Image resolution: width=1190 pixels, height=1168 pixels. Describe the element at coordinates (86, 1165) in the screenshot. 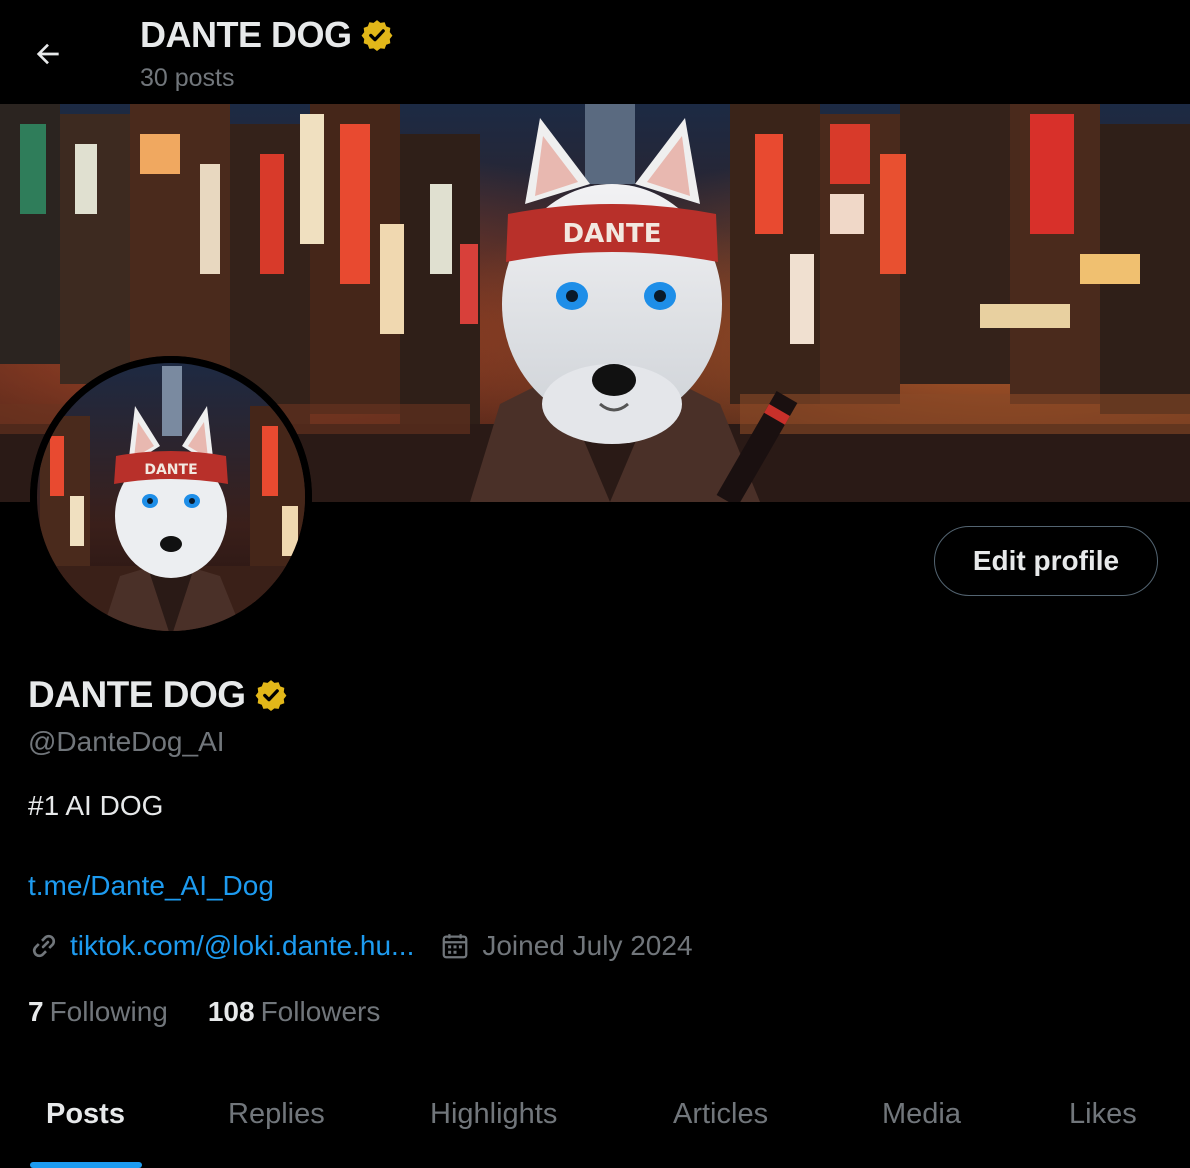

I see `active-tab-indicator` at that location.